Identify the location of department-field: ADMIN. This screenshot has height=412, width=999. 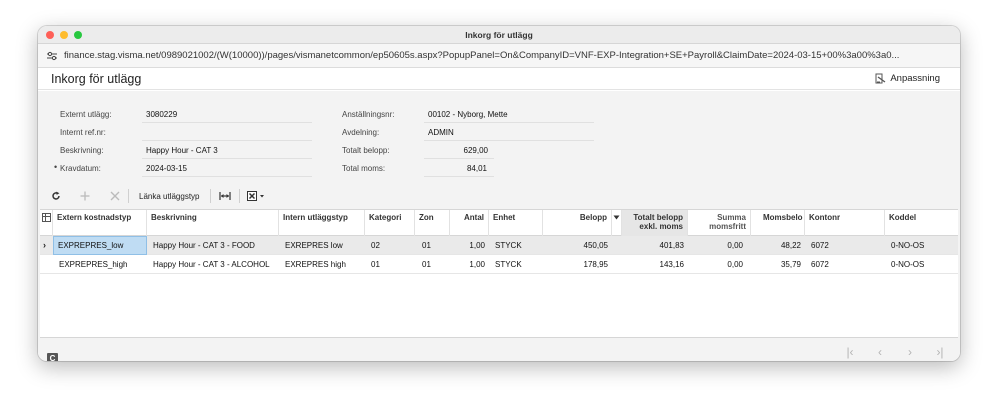
(441, 132).